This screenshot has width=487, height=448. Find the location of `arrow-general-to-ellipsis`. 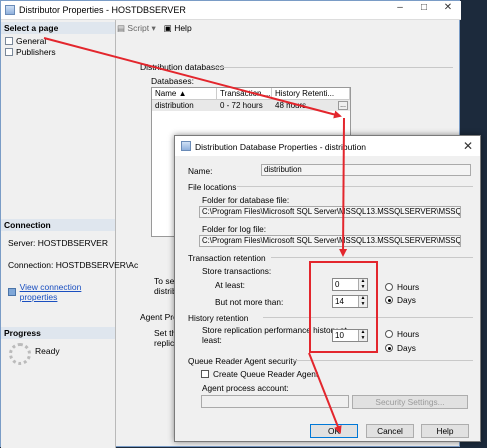

arrow-general-to-ellipsis is located at coordinates (192, 78).